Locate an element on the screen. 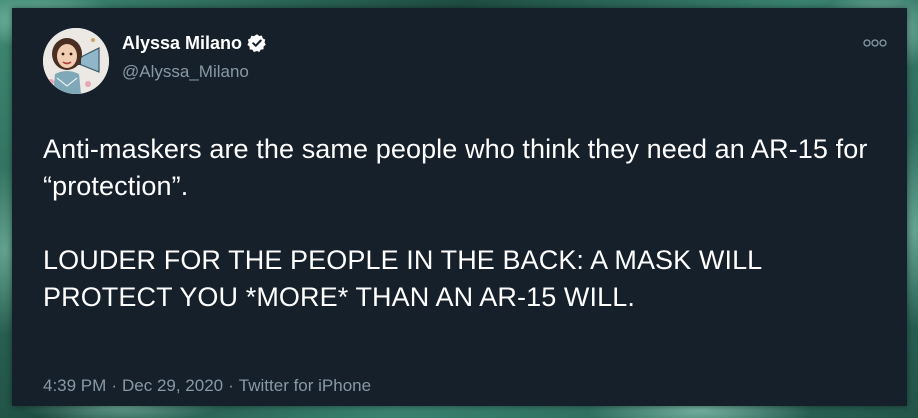 Image resolution: width=918 pixels, height=418 pixels. tweet-date: Dec 29, 2020 is located at coordinates (172, 386).